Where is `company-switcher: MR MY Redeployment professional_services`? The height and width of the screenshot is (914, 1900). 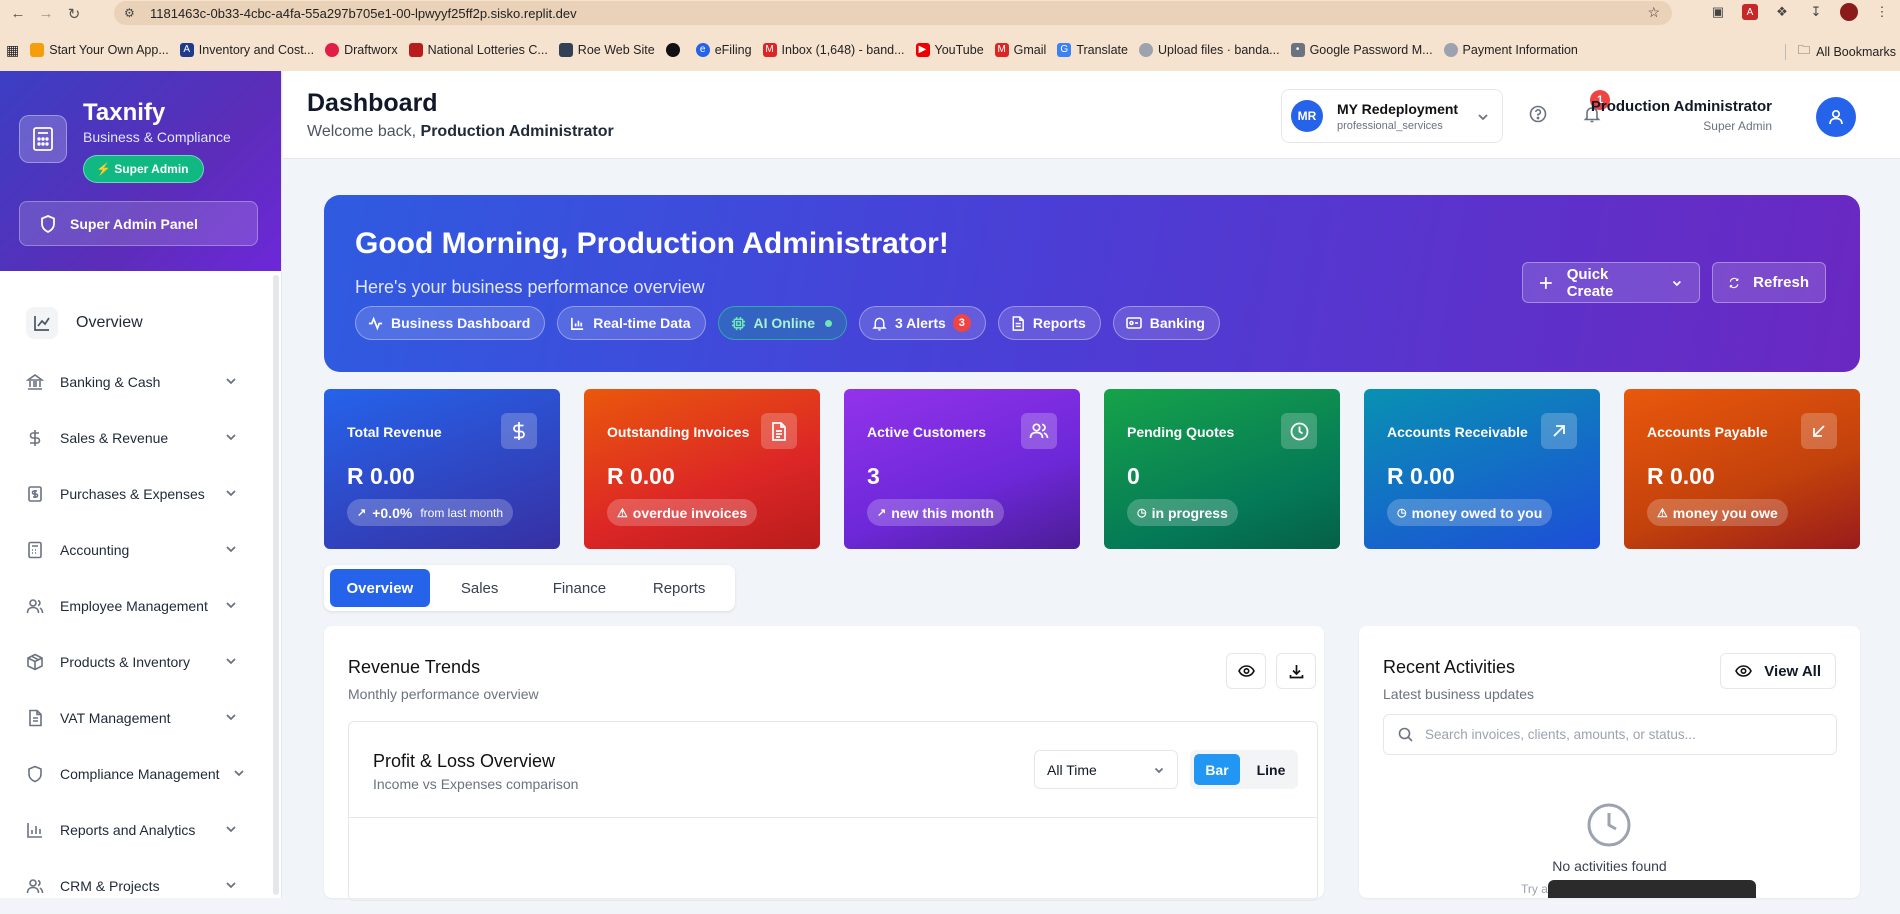
company-switcher: MR MY Redeployment professional_services is located at coordinates (1392, 116).